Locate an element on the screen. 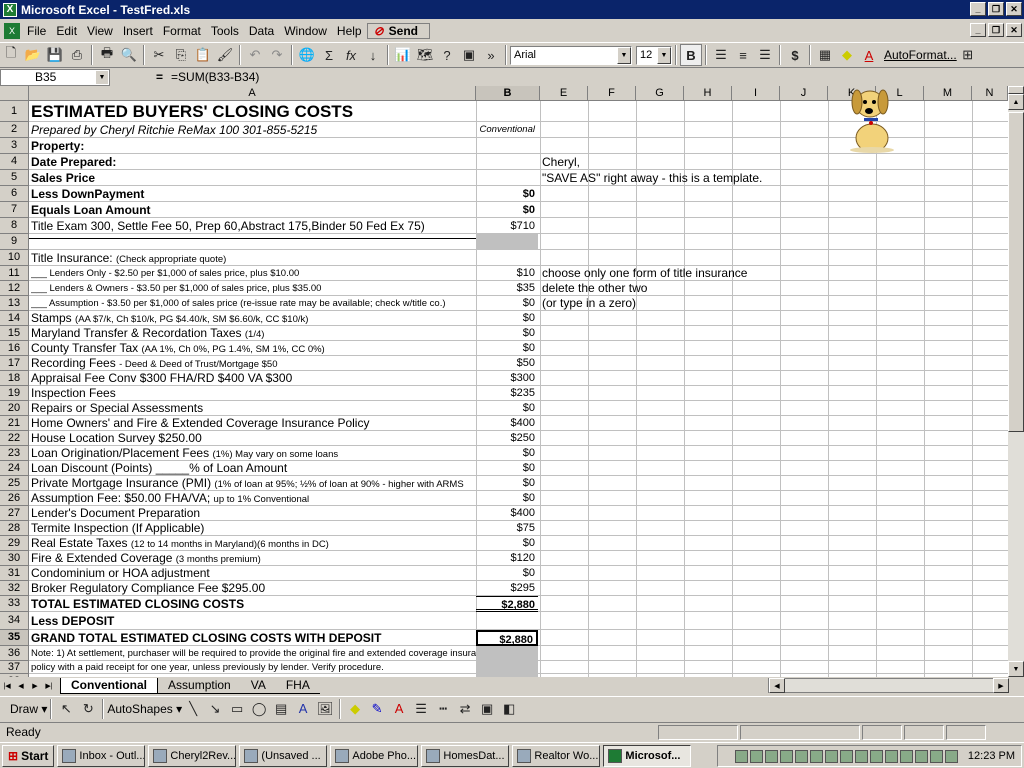 This screenshot has height=768, width=1024. row-header: 35 is located at coordinates (14, 638).